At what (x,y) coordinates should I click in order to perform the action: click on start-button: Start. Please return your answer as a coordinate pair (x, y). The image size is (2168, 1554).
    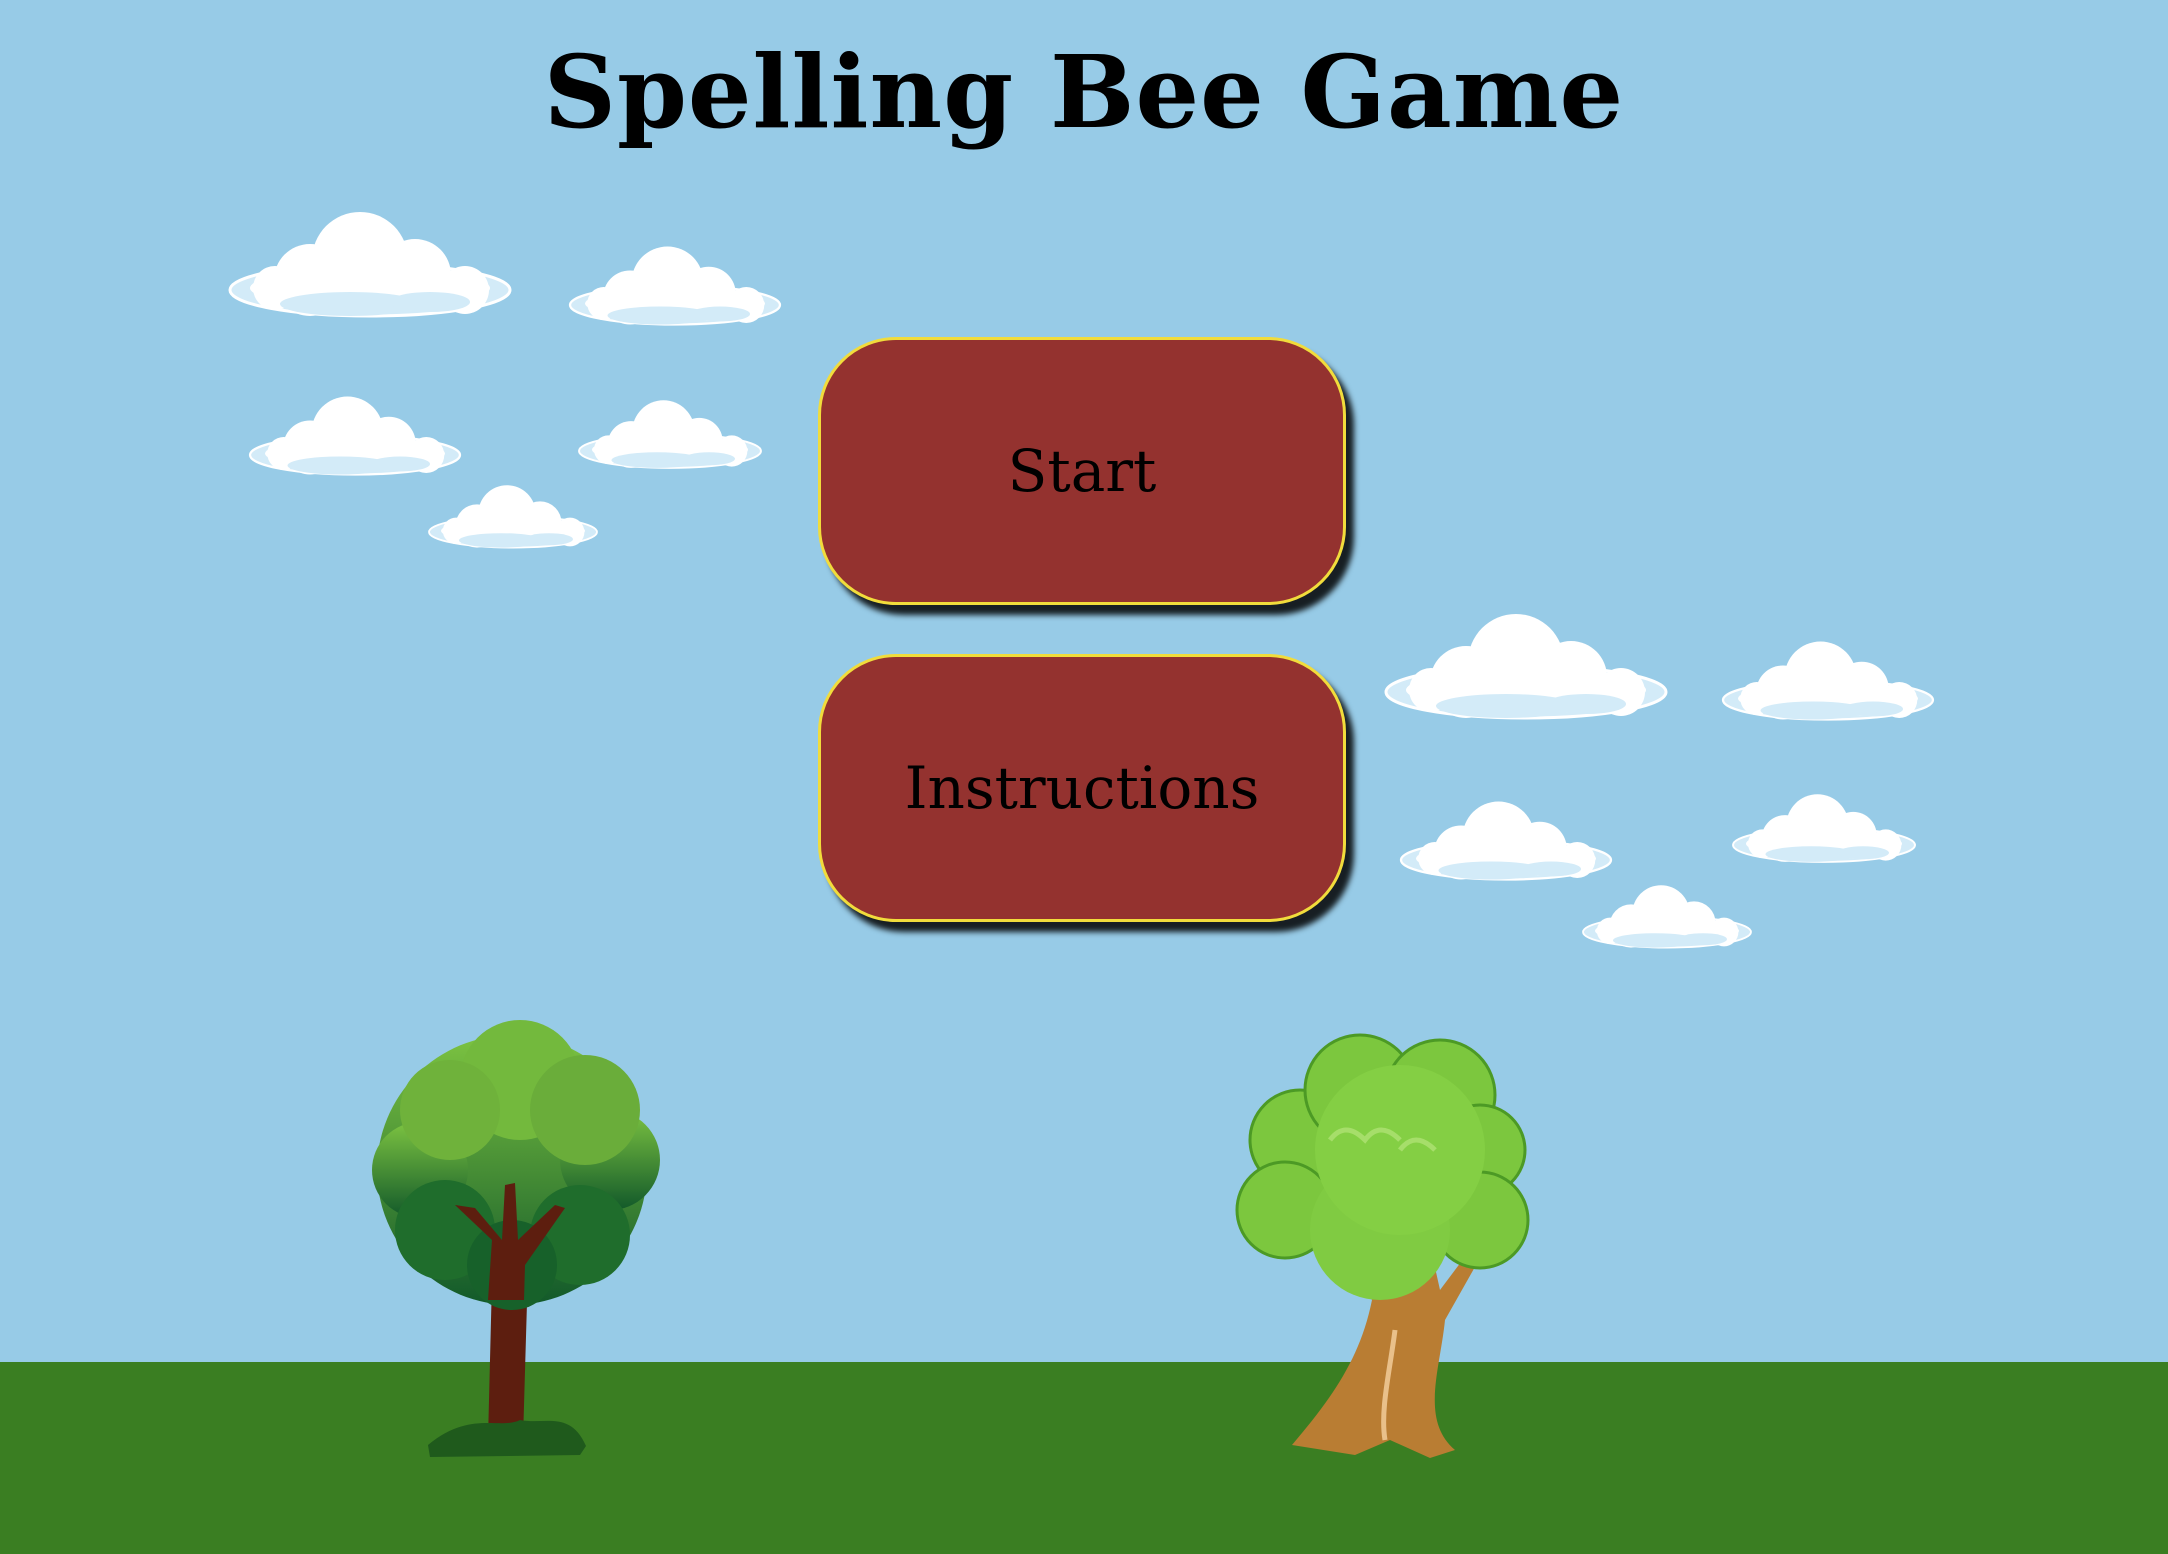
    Looking at the image, I should click on (1082, 471).